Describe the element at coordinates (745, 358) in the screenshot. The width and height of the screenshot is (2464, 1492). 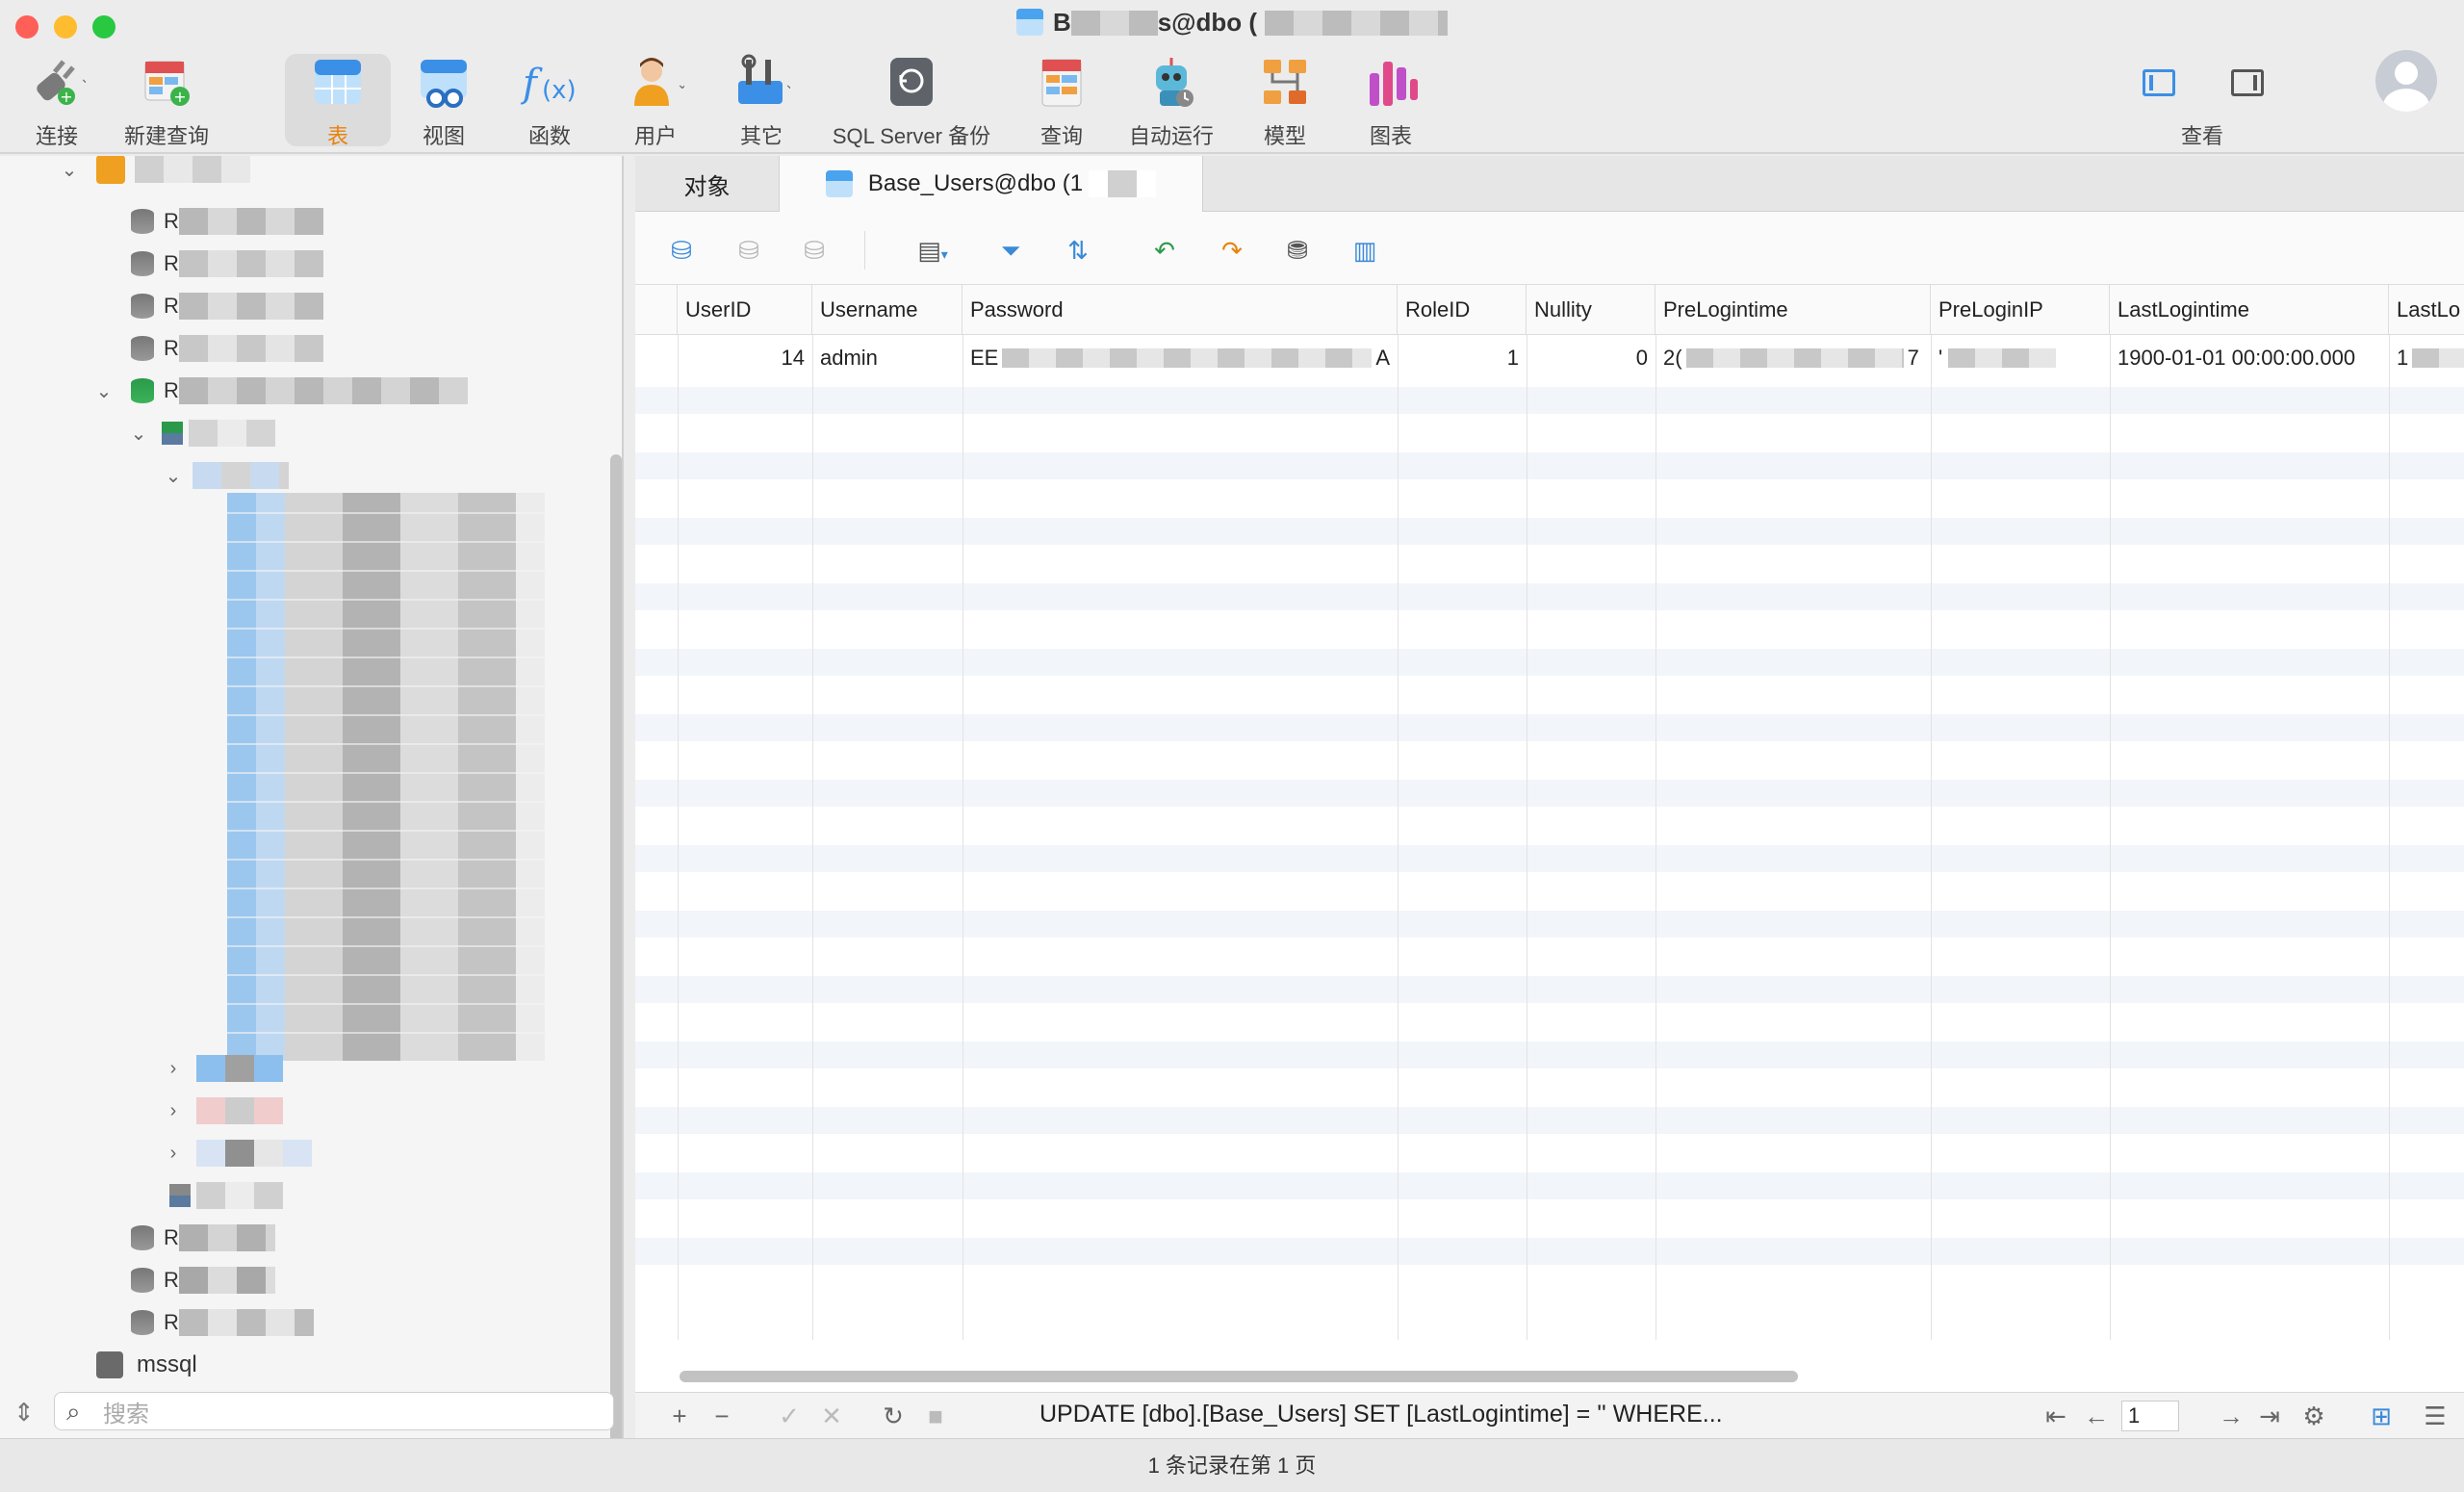
I see `cell-userid: 14` at that location.